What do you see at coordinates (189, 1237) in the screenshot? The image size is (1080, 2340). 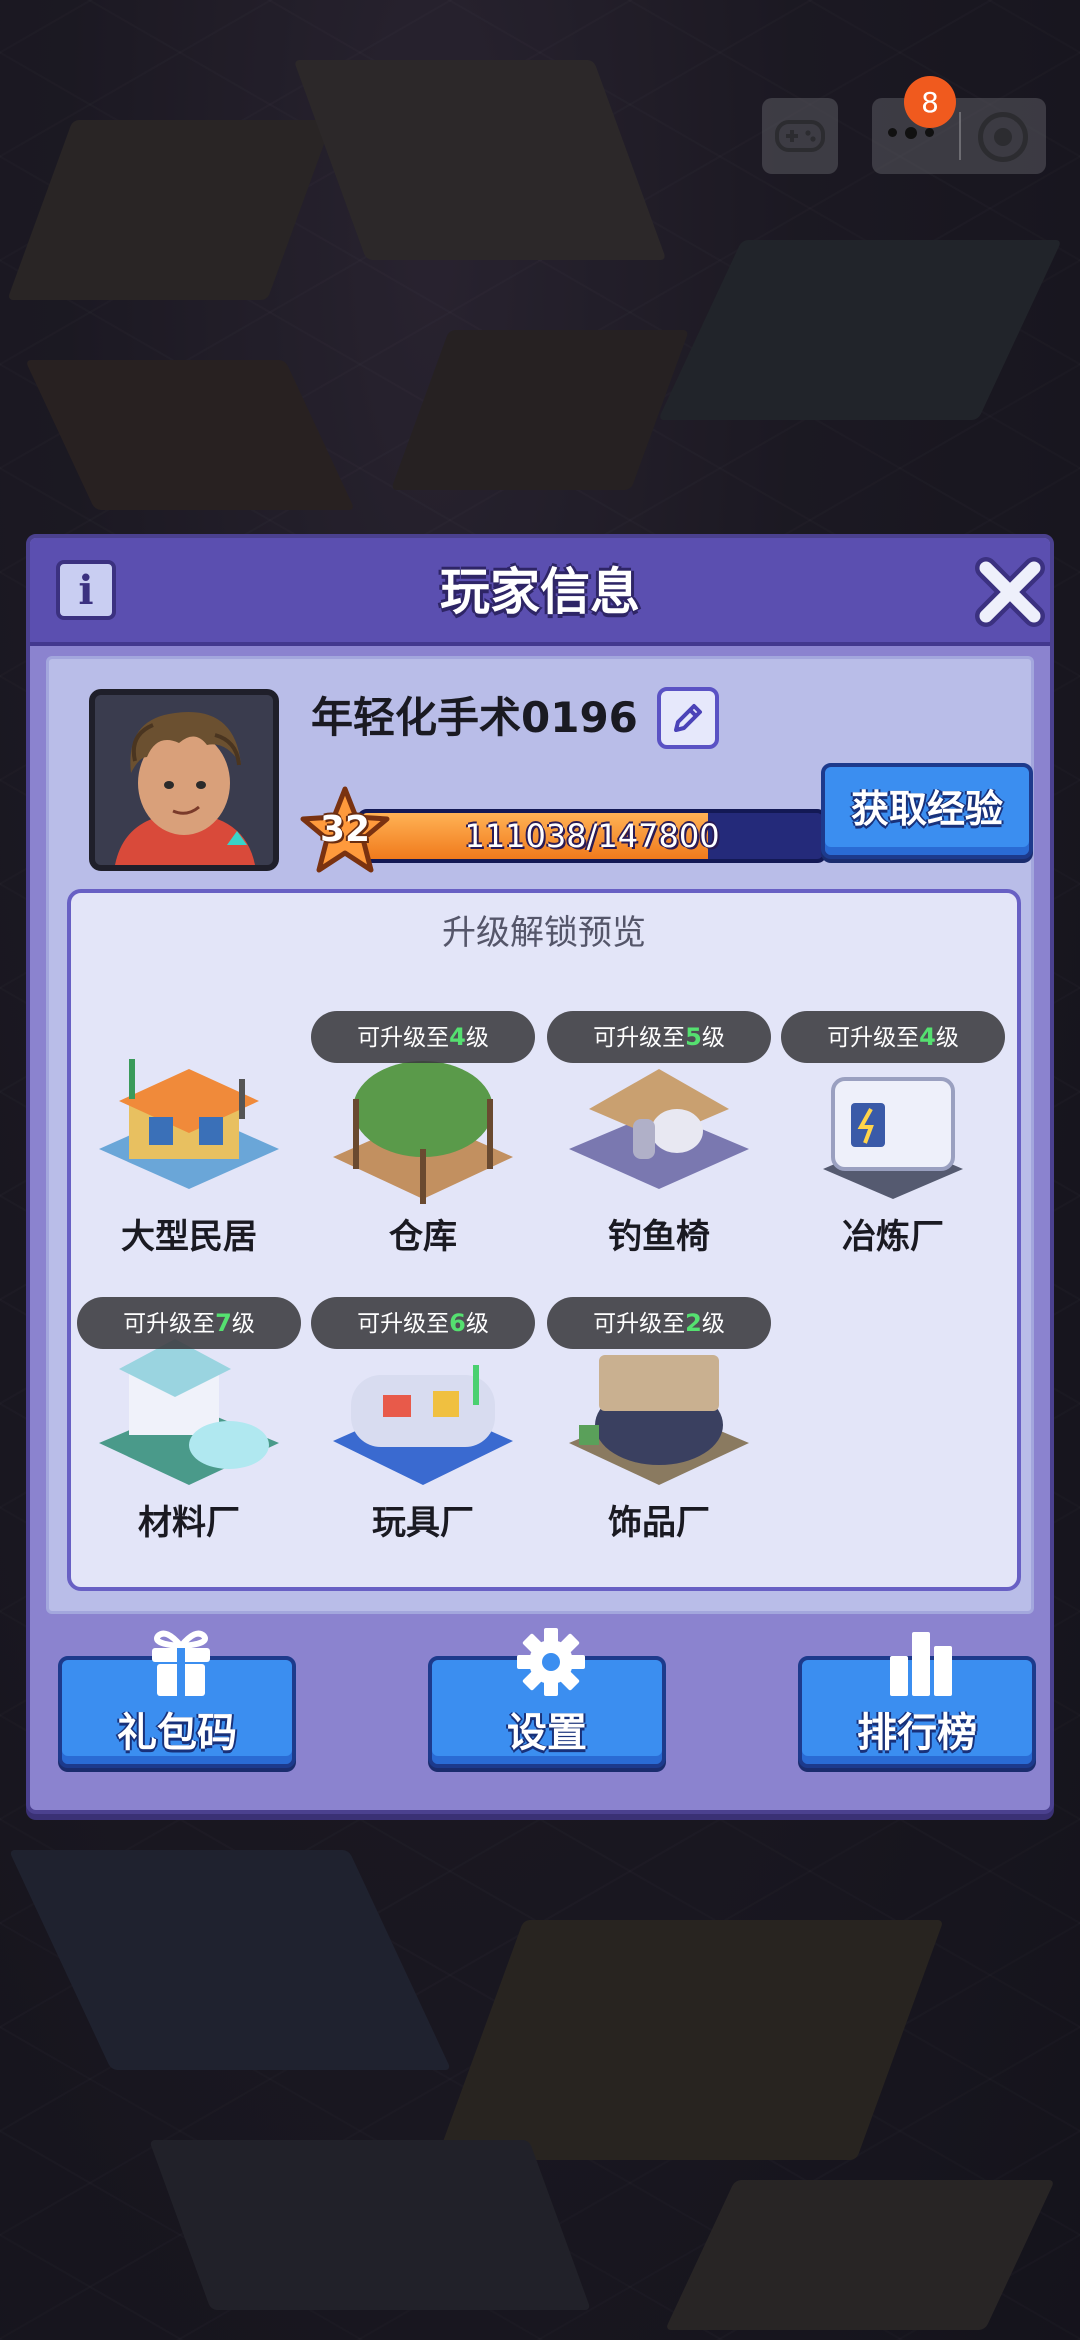 I see `building-name: 大型民居` at bounding box center [189, 1237].